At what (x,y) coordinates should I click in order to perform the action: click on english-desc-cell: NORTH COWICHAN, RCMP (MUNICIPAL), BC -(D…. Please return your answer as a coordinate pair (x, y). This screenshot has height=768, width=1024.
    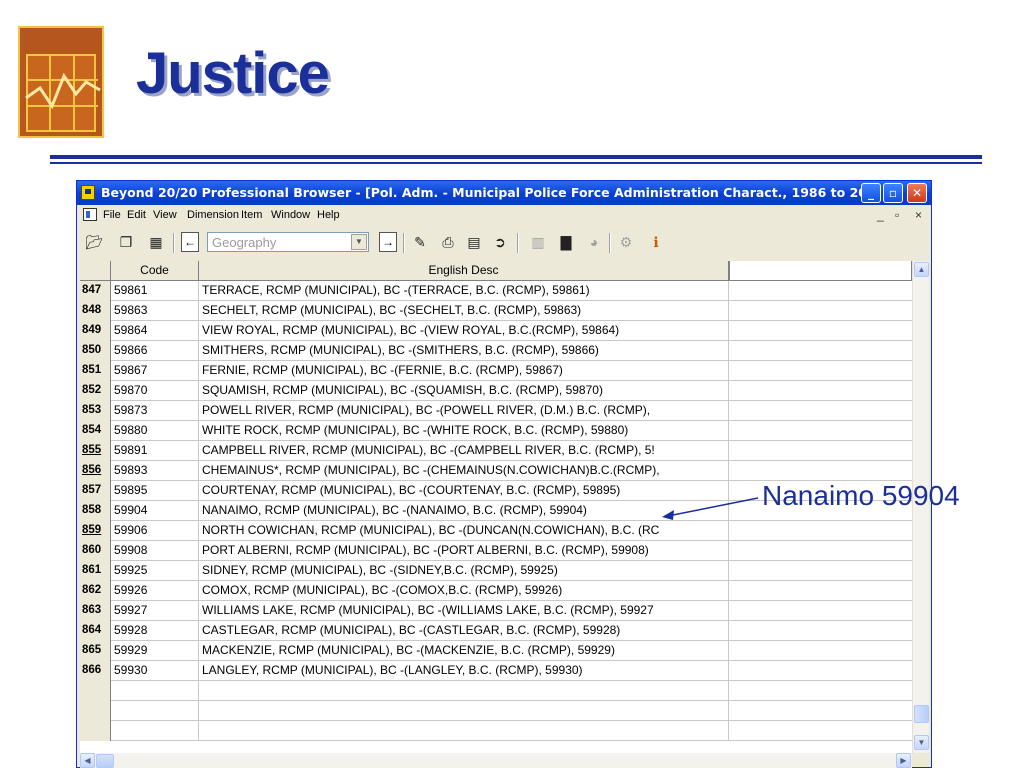
    Looking at the image, I should click on (464, 531).